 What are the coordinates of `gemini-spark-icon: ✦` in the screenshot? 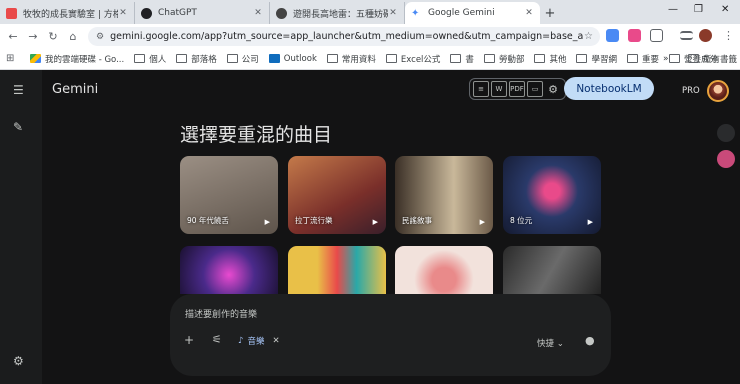 It's located at (415, 13).